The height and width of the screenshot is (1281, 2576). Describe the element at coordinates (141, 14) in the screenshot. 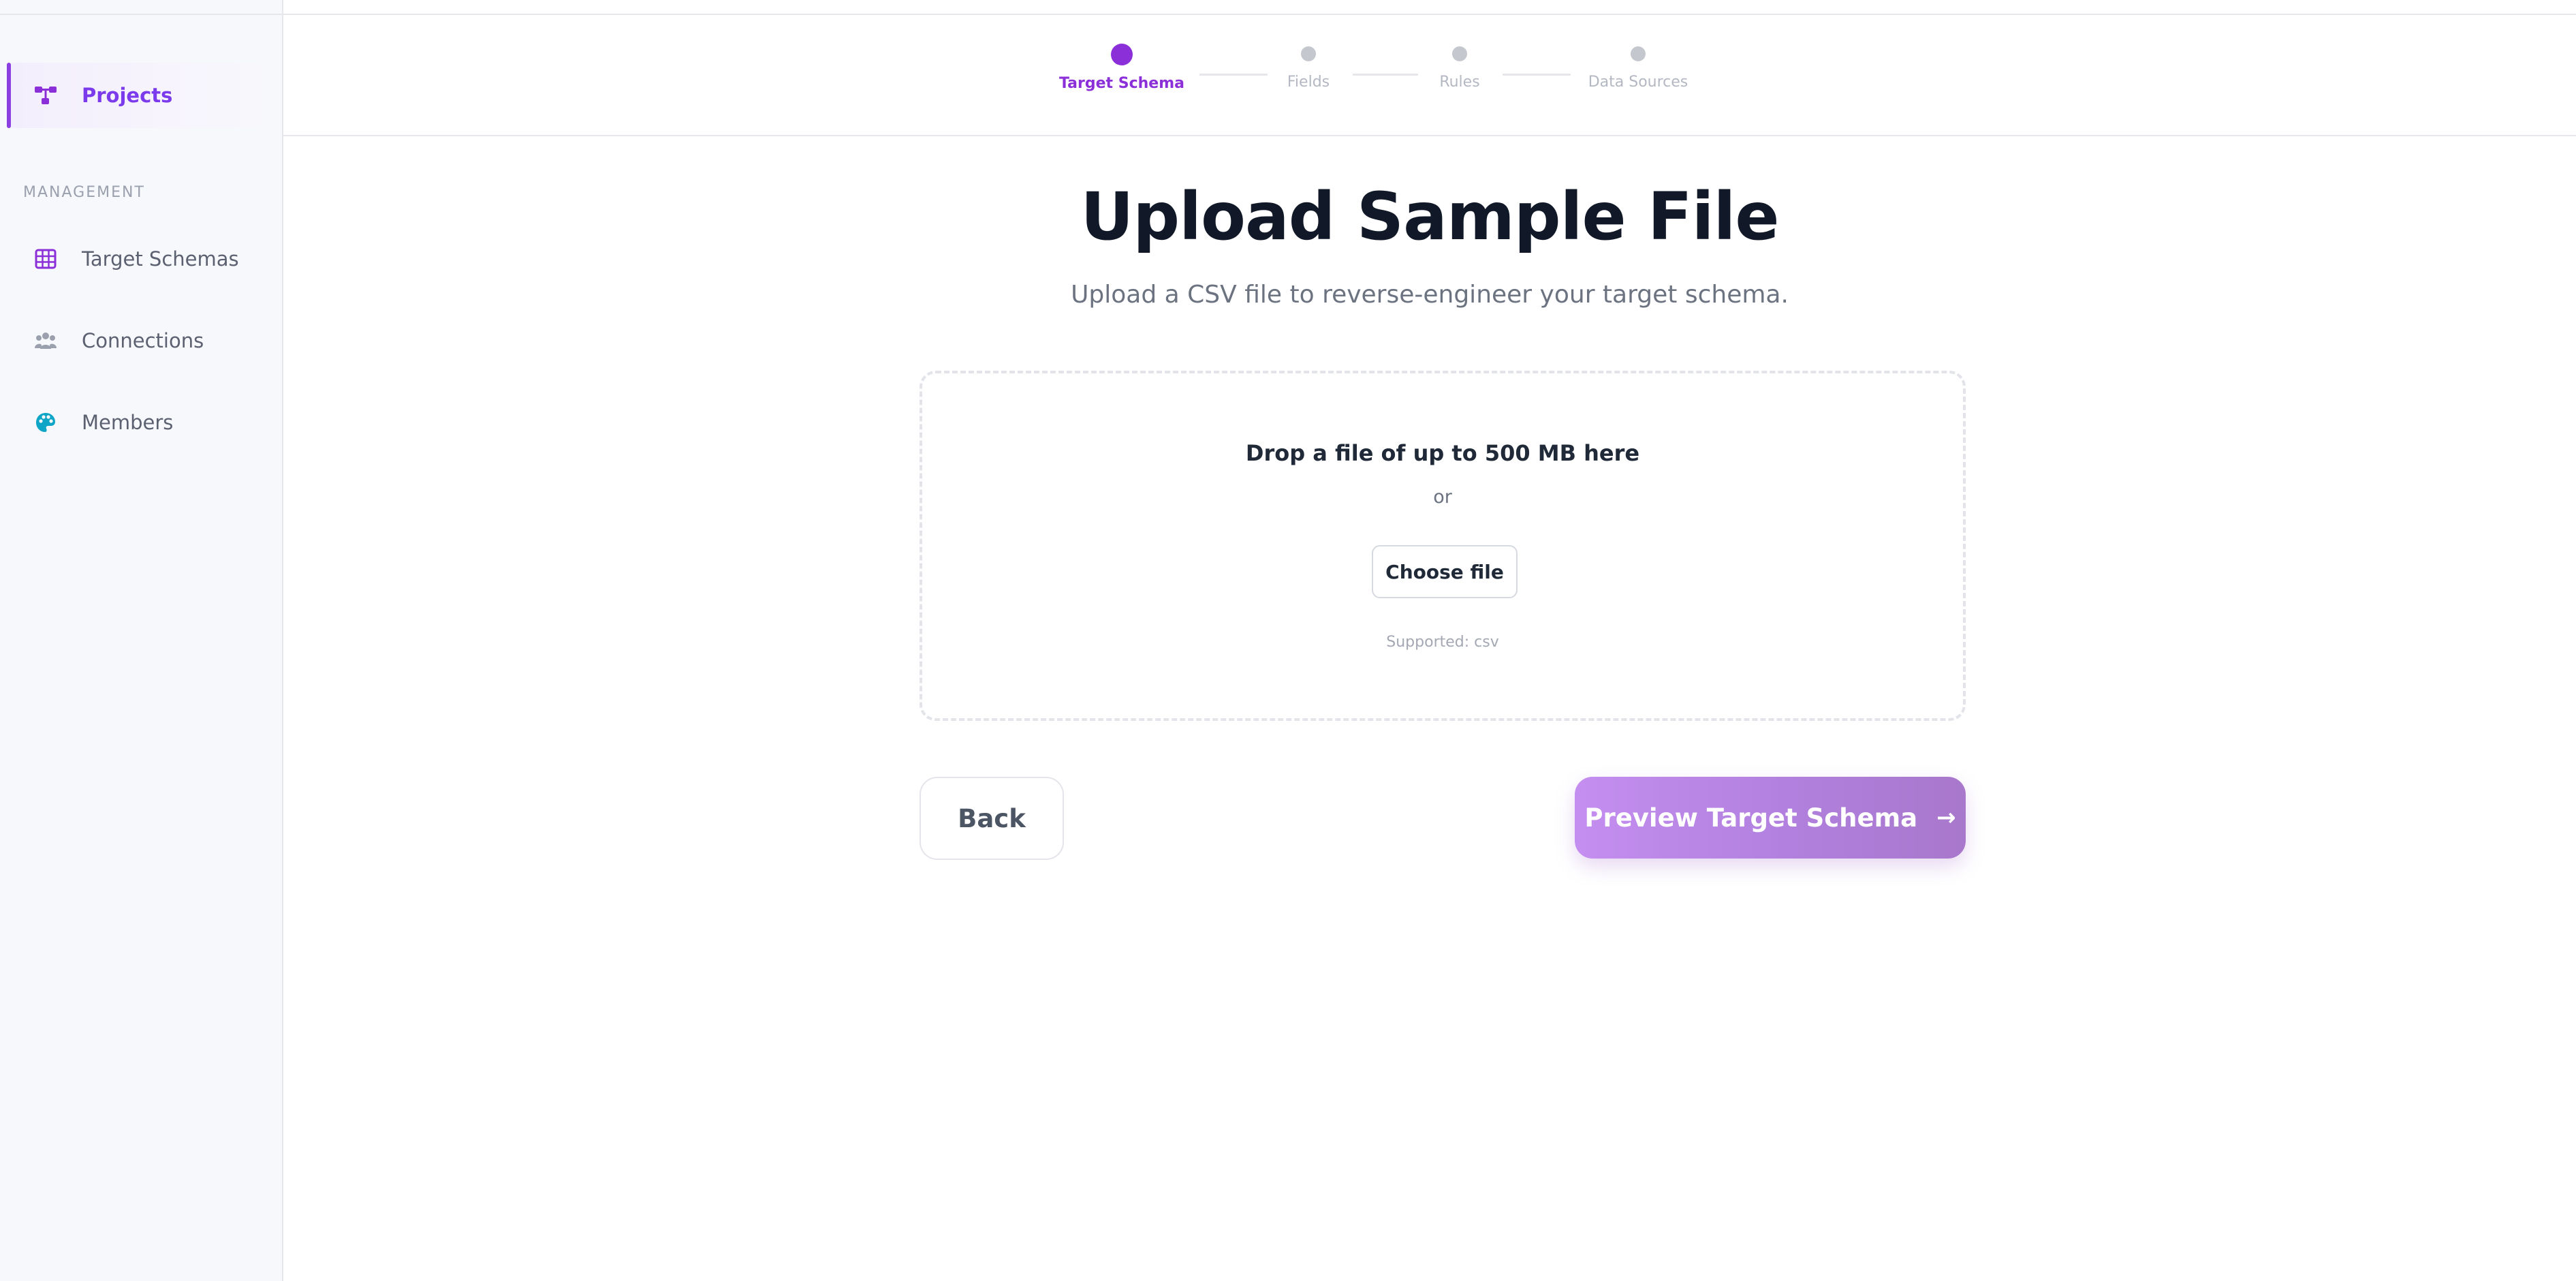

I see `sidebar-top-divider` at that location.